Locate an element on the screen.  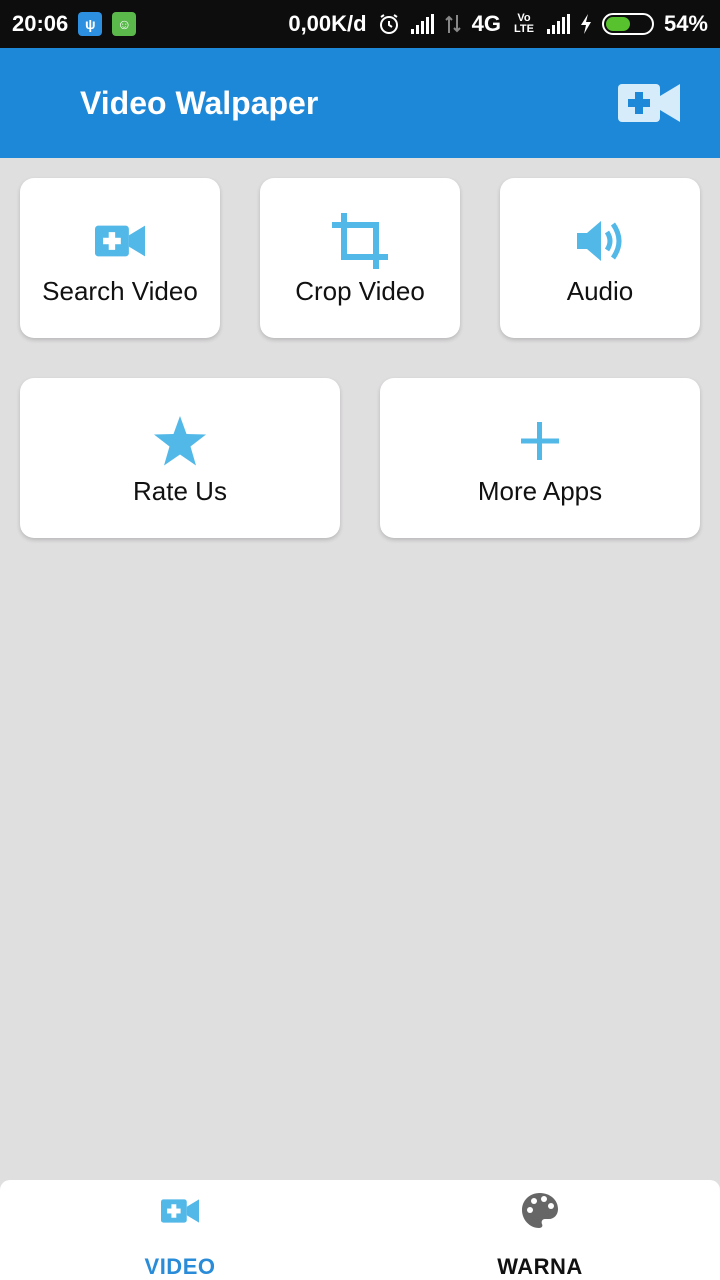
battery-percent: 54% is located at coordinates (685, 23).